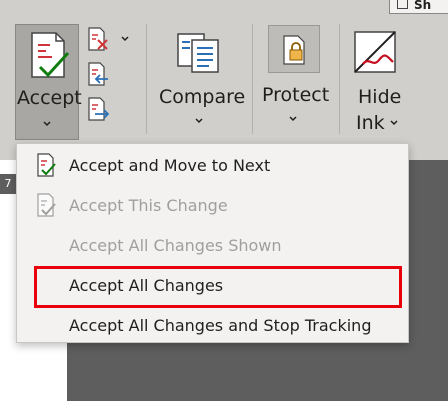 The height and width of the screenshot is (401, 448). Describe the element at coordinates (370, 123) in the screenshot. I see `hide-ink-label-line2: Ink` at that location.